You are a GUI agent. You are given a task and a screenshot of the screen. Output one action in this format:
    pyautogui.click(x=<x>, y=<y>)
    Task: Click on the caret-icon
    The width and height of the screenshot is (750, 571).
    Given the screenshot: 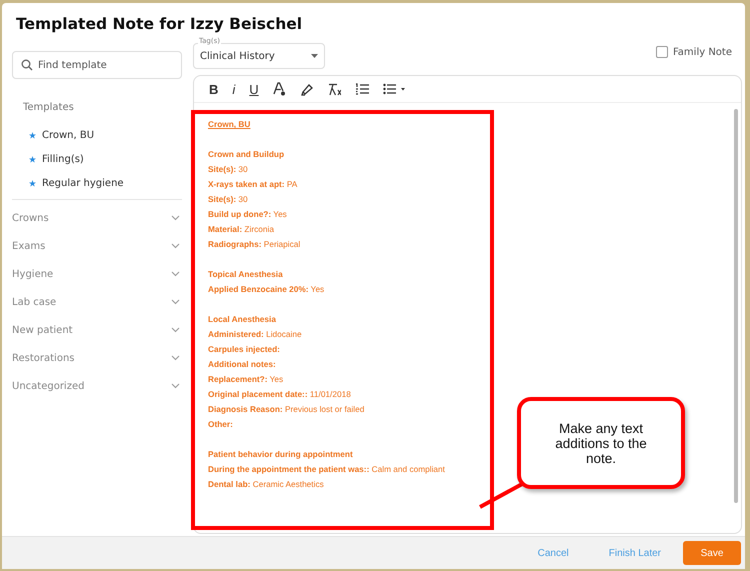 What is the action you would take?
    pyautogui.click(x=314, y=56)
    